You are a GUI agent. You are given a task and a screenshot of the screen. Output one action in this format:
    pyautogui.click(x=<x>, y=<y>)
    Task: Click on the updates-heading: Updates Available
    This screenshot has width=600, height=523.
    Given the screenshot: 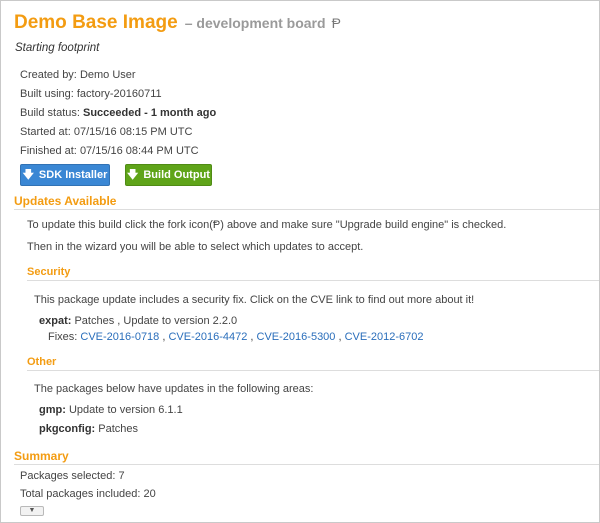 What is the action you would take?
    pyautogui.click(x=65, y=201)
    